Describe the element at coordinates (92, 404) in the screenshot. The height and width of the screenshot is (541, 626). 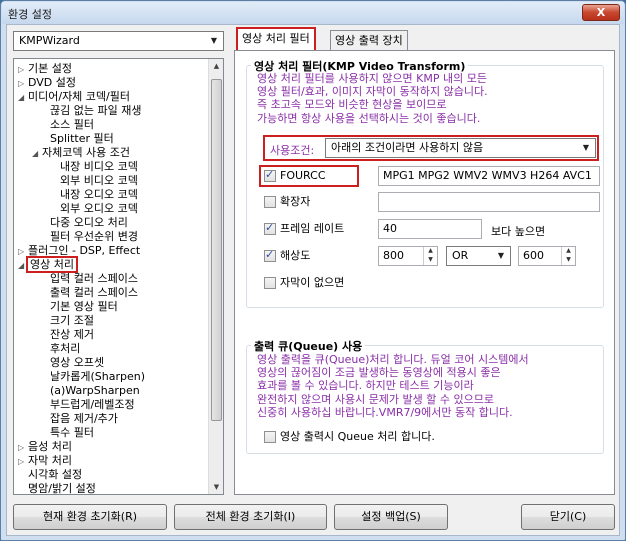
I see `tree-item-label: 부드럽게/레벨조정` at that location.